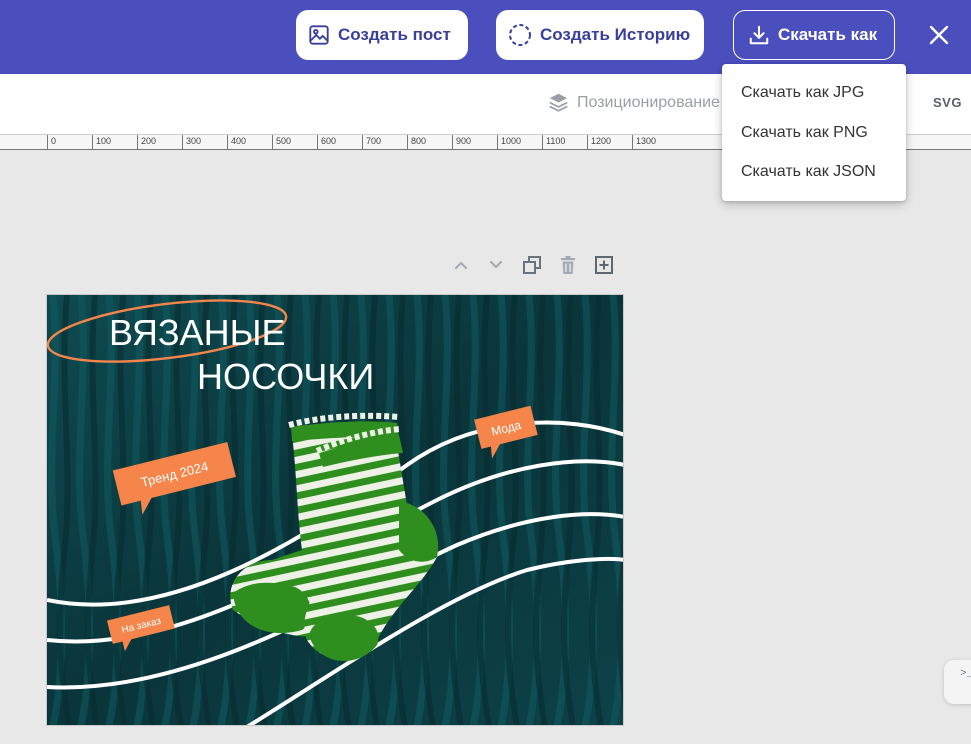 Image resolution: width=971 pixels, height=744 pixels. Describe the element at coordinates (568, 265) in the screenshot. I see `trash-icon` at that location.